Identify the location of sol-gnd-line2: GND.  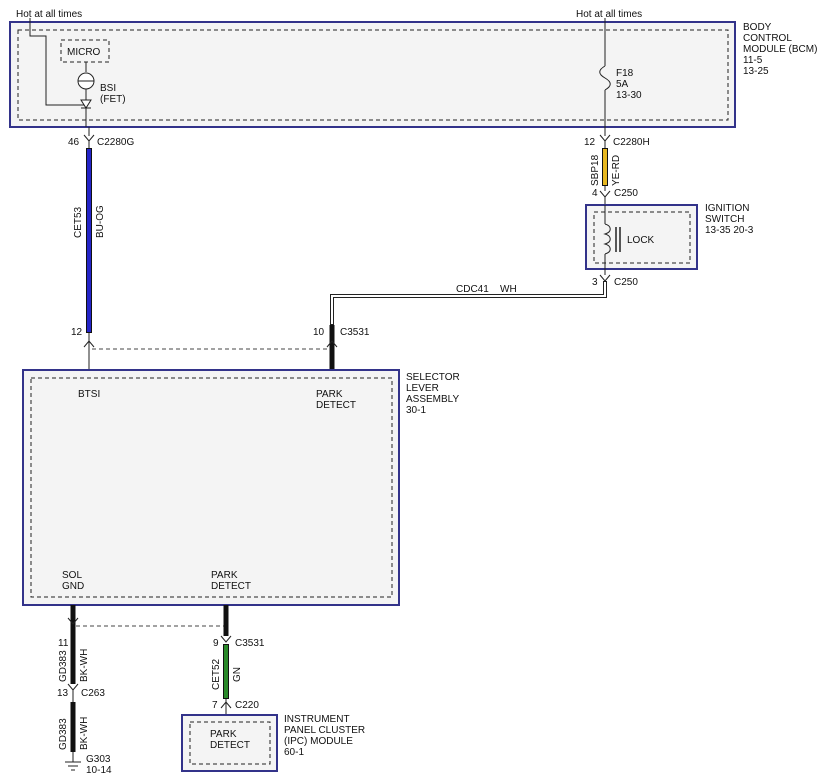
(73, 586).